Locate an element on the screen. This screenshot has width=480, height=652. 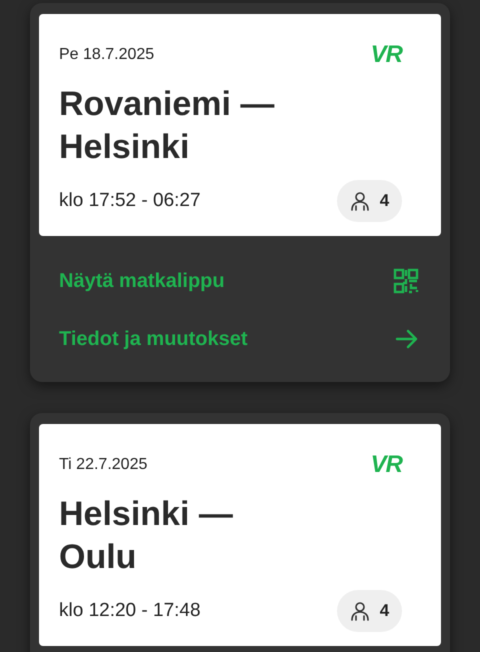
route-title: Rovaniemi — Helsinki is located at coordinates (167, 126).